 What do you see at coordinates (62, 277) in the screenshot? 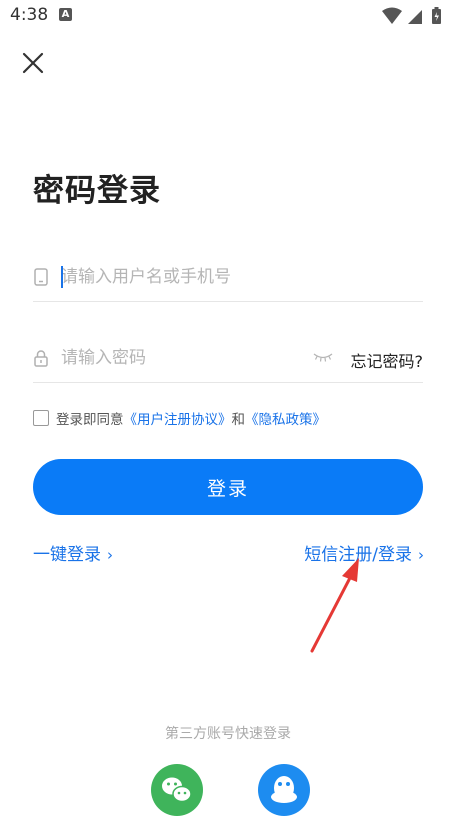
I see `text-caret` at bounding box center [62, 277].